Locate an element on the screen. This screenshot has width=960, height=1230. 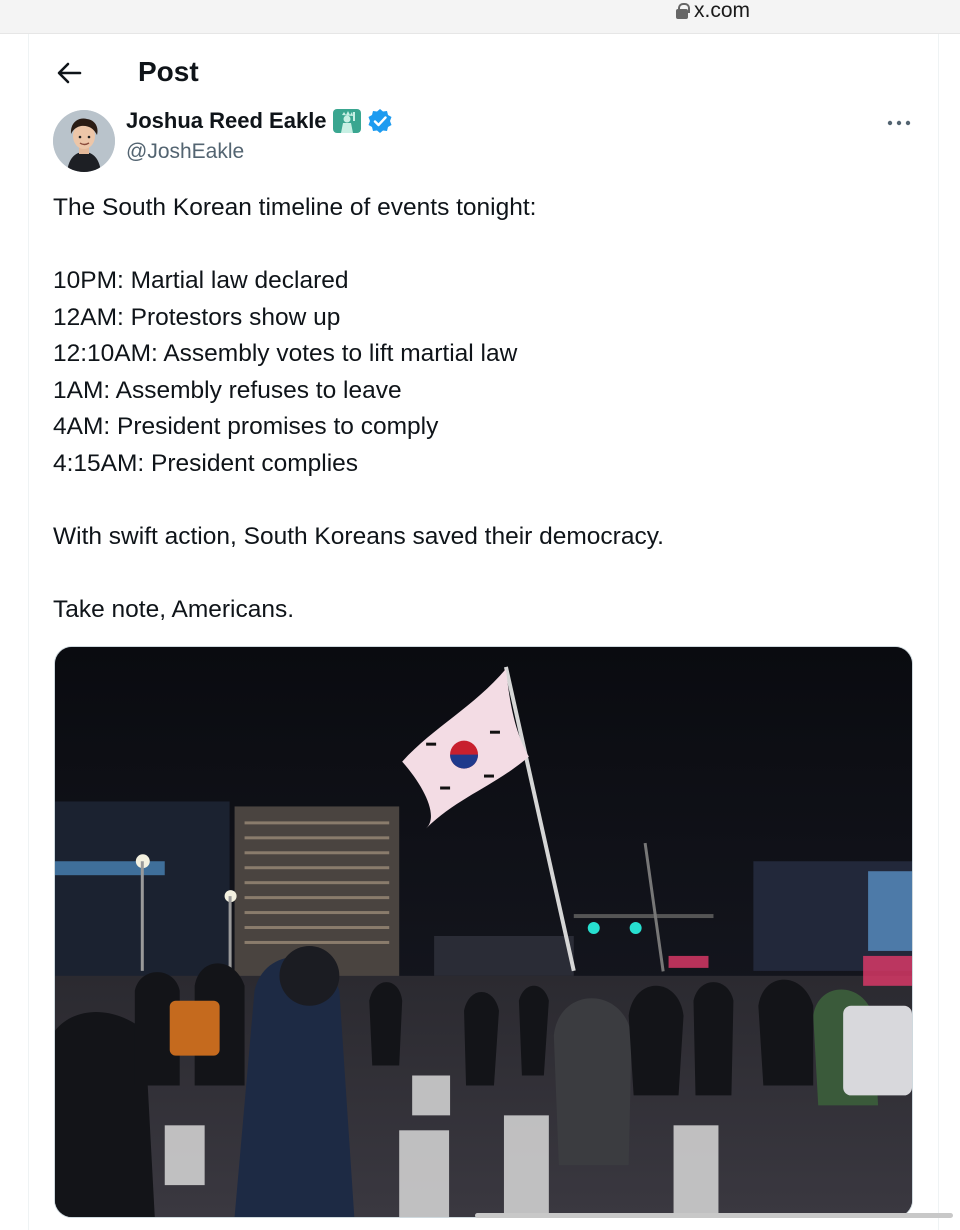
browser-address-bar: x.com is located at coordinates (480, 17).